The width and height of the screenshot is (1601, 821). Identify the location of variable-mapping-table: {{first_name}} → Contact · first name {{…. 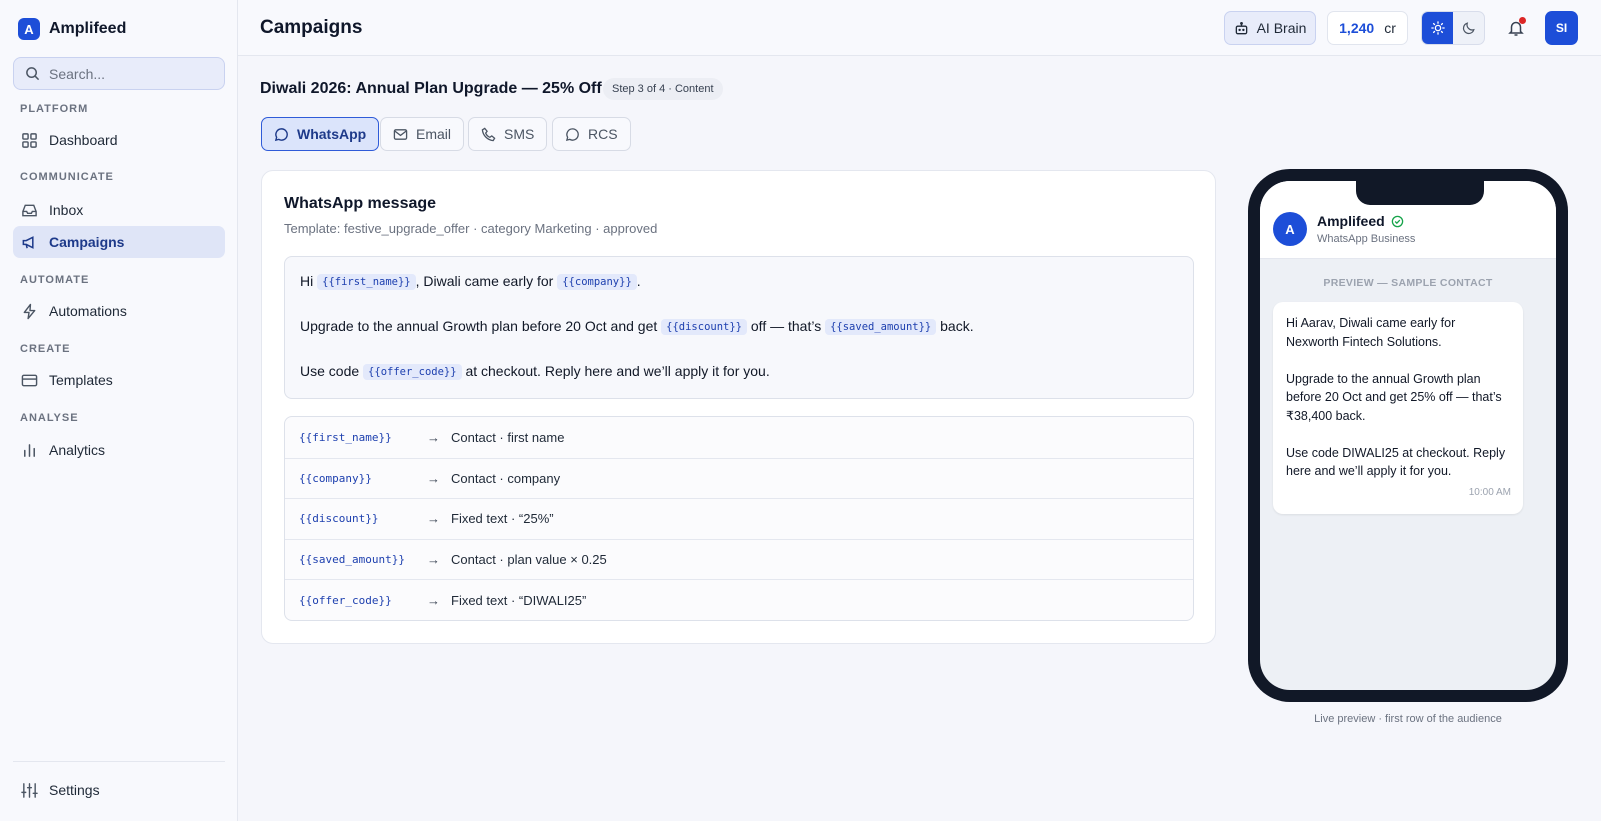
(739, 518).